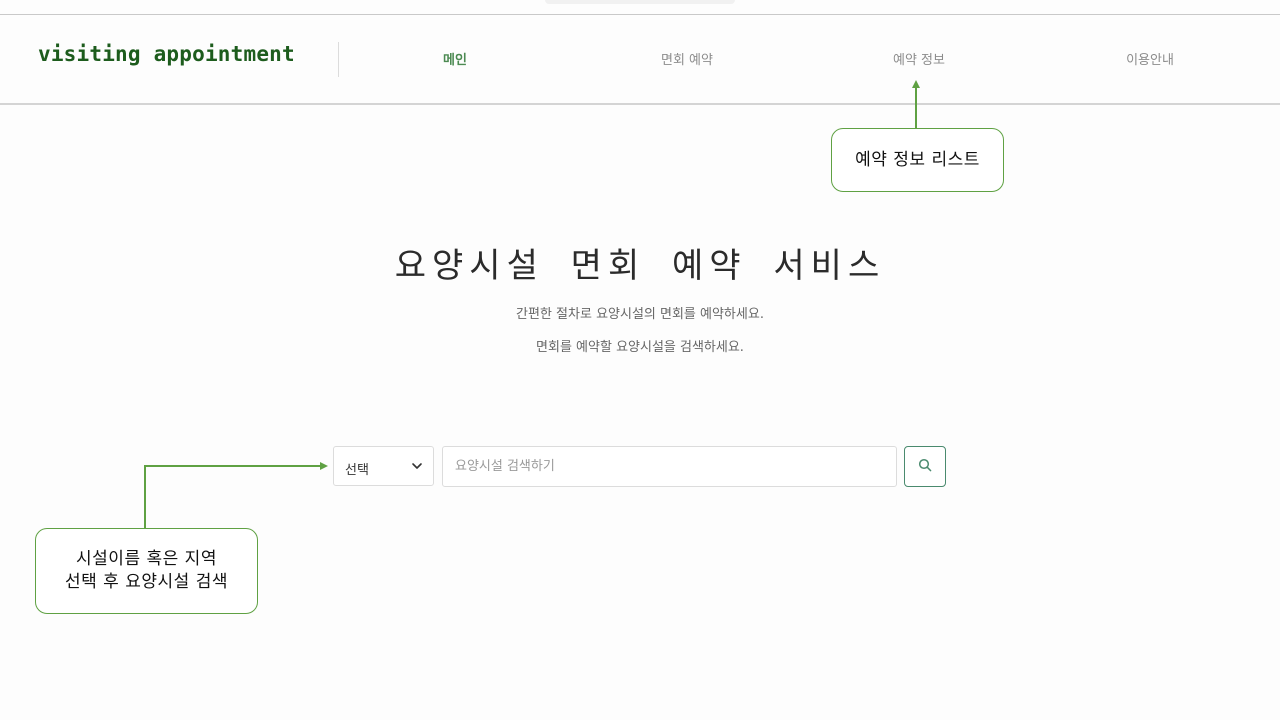 The height and width of the screenshot is (720, 1280). What do you see at coordinates (687, 58) in the screenshot?
I see `nav-item-visit-reservation: 면회 예약` at bounding box center [687, 58].